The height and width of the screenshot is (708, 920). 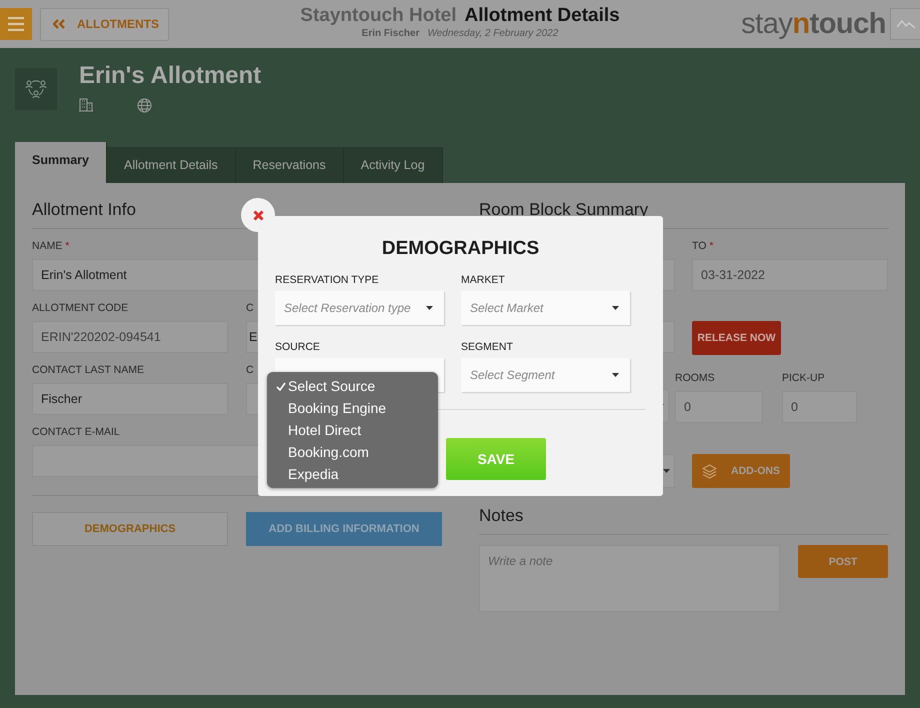 I want to click on field-label: SEGMENT, so click(x=487, y=347).